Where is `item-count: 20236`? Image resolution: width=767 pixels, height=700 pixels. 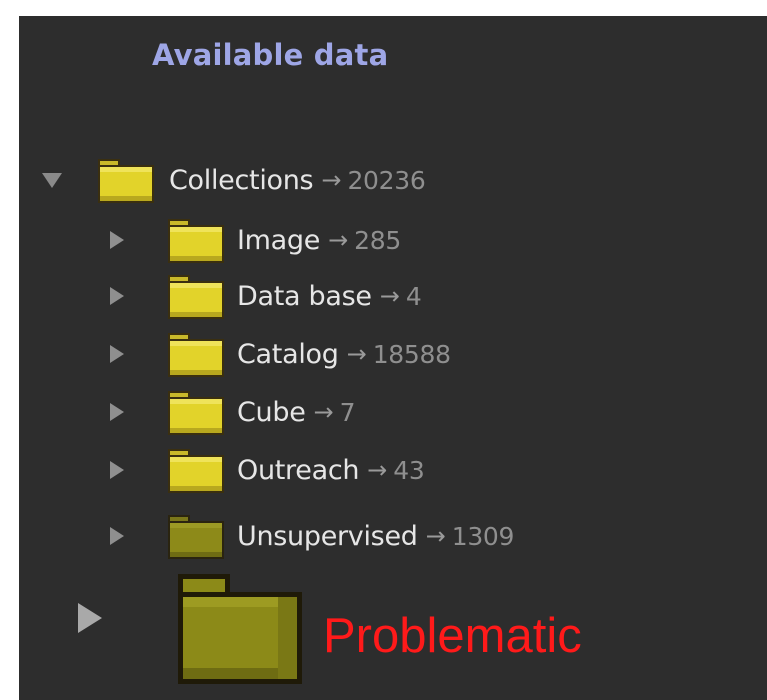
item-count: 20236 is located at coordinates (386, 180).